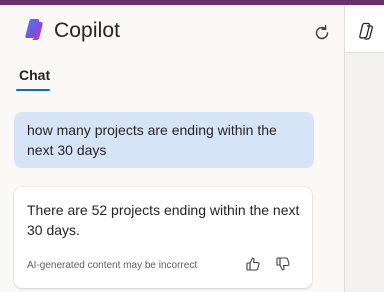 This screenshot has width=384, height=292. What do you see at coordinates (253, 264) in the screenshot?
I see `thumbs-up-icon` at bounding box center [253, 264].